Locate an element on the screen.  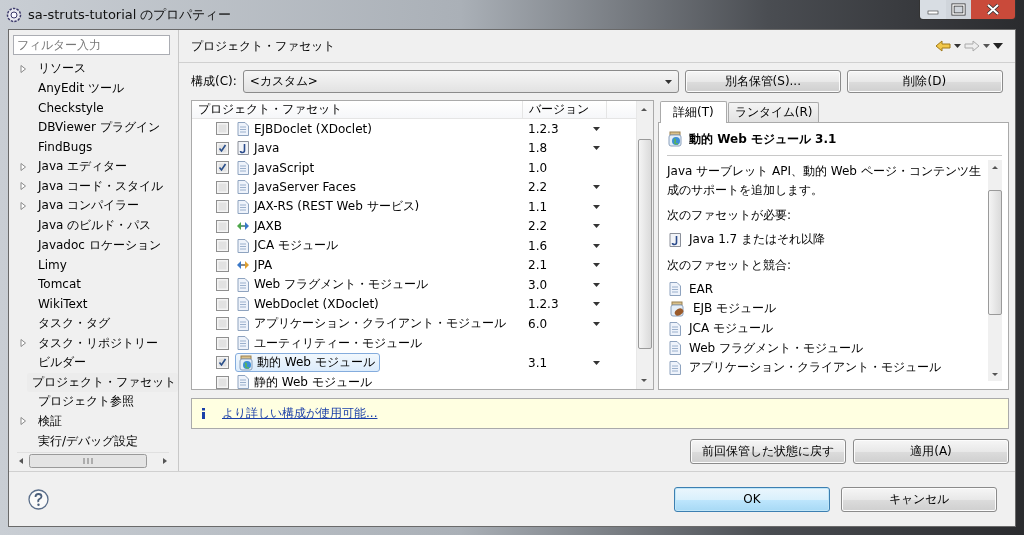
facet-name: JavaServer Faces is located at coordinates (305, 187).